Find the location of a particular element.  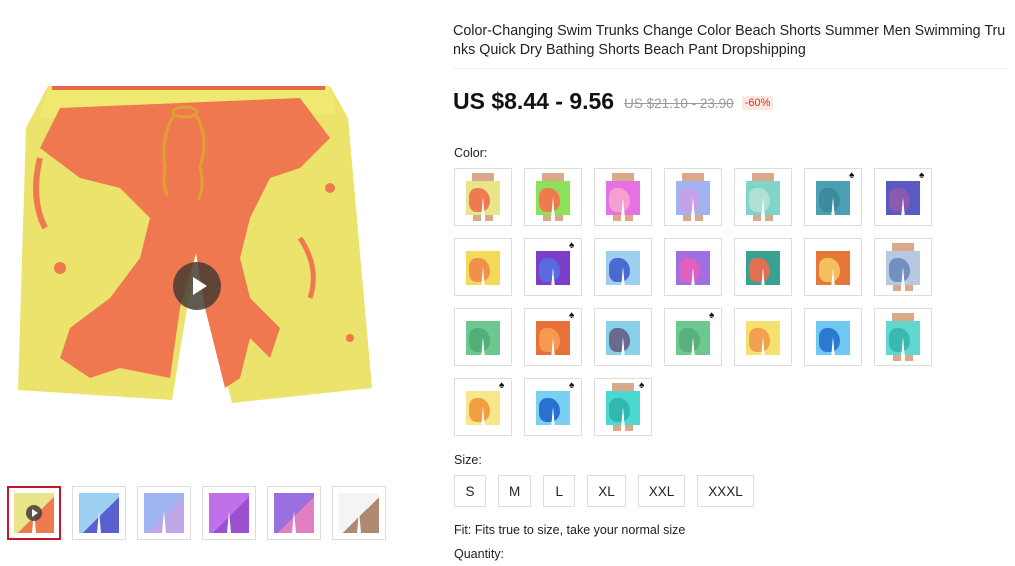

size-option-xl: XL is located at coordinates (606, 491).